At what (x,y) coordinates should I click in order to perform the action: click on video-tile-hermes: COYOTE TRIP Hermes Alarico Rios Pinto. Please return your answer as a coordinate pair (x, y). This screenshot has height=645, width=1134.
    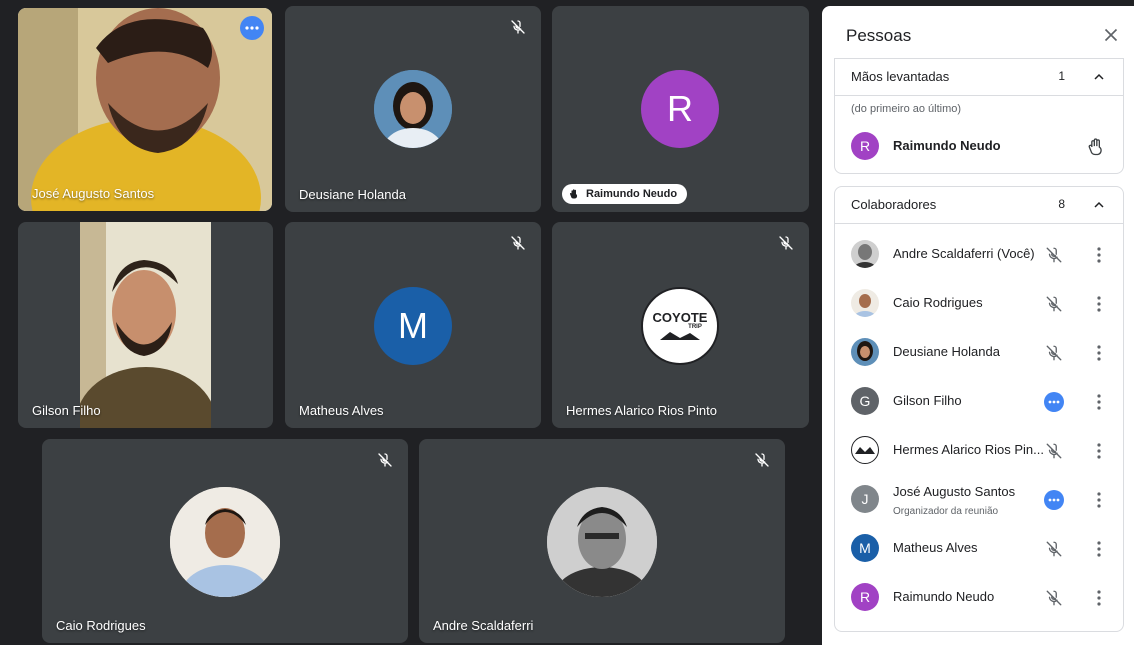
    Looking at the image, I should click on (680, 325).